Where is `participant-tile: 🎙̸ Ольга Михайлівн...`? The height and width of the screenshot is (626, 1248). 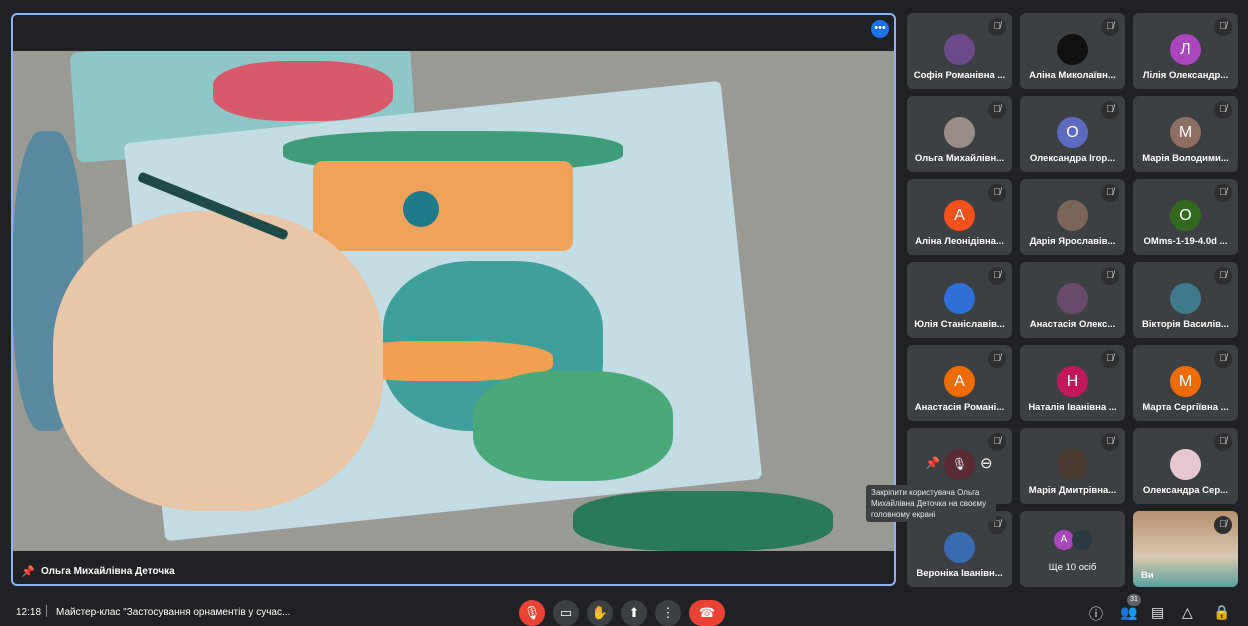
participant-tile: 🎙̸ Ольга Михайлівн... is located at coordinates (959, 134).